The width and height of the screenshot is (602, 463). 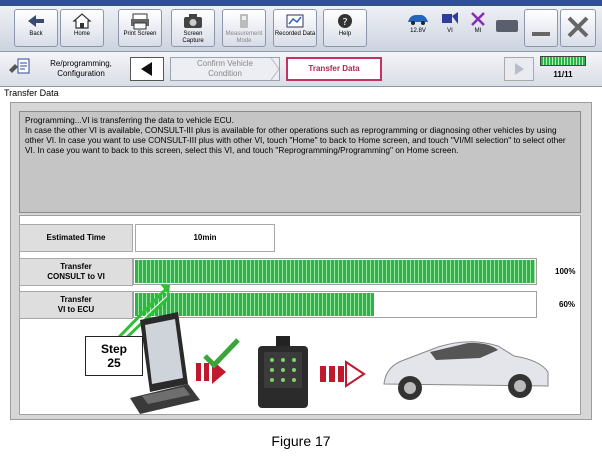 What do you see at coordinates (283, 372) in the screenshot?
I see `vi-device-image` at bounding box center [283, 372].